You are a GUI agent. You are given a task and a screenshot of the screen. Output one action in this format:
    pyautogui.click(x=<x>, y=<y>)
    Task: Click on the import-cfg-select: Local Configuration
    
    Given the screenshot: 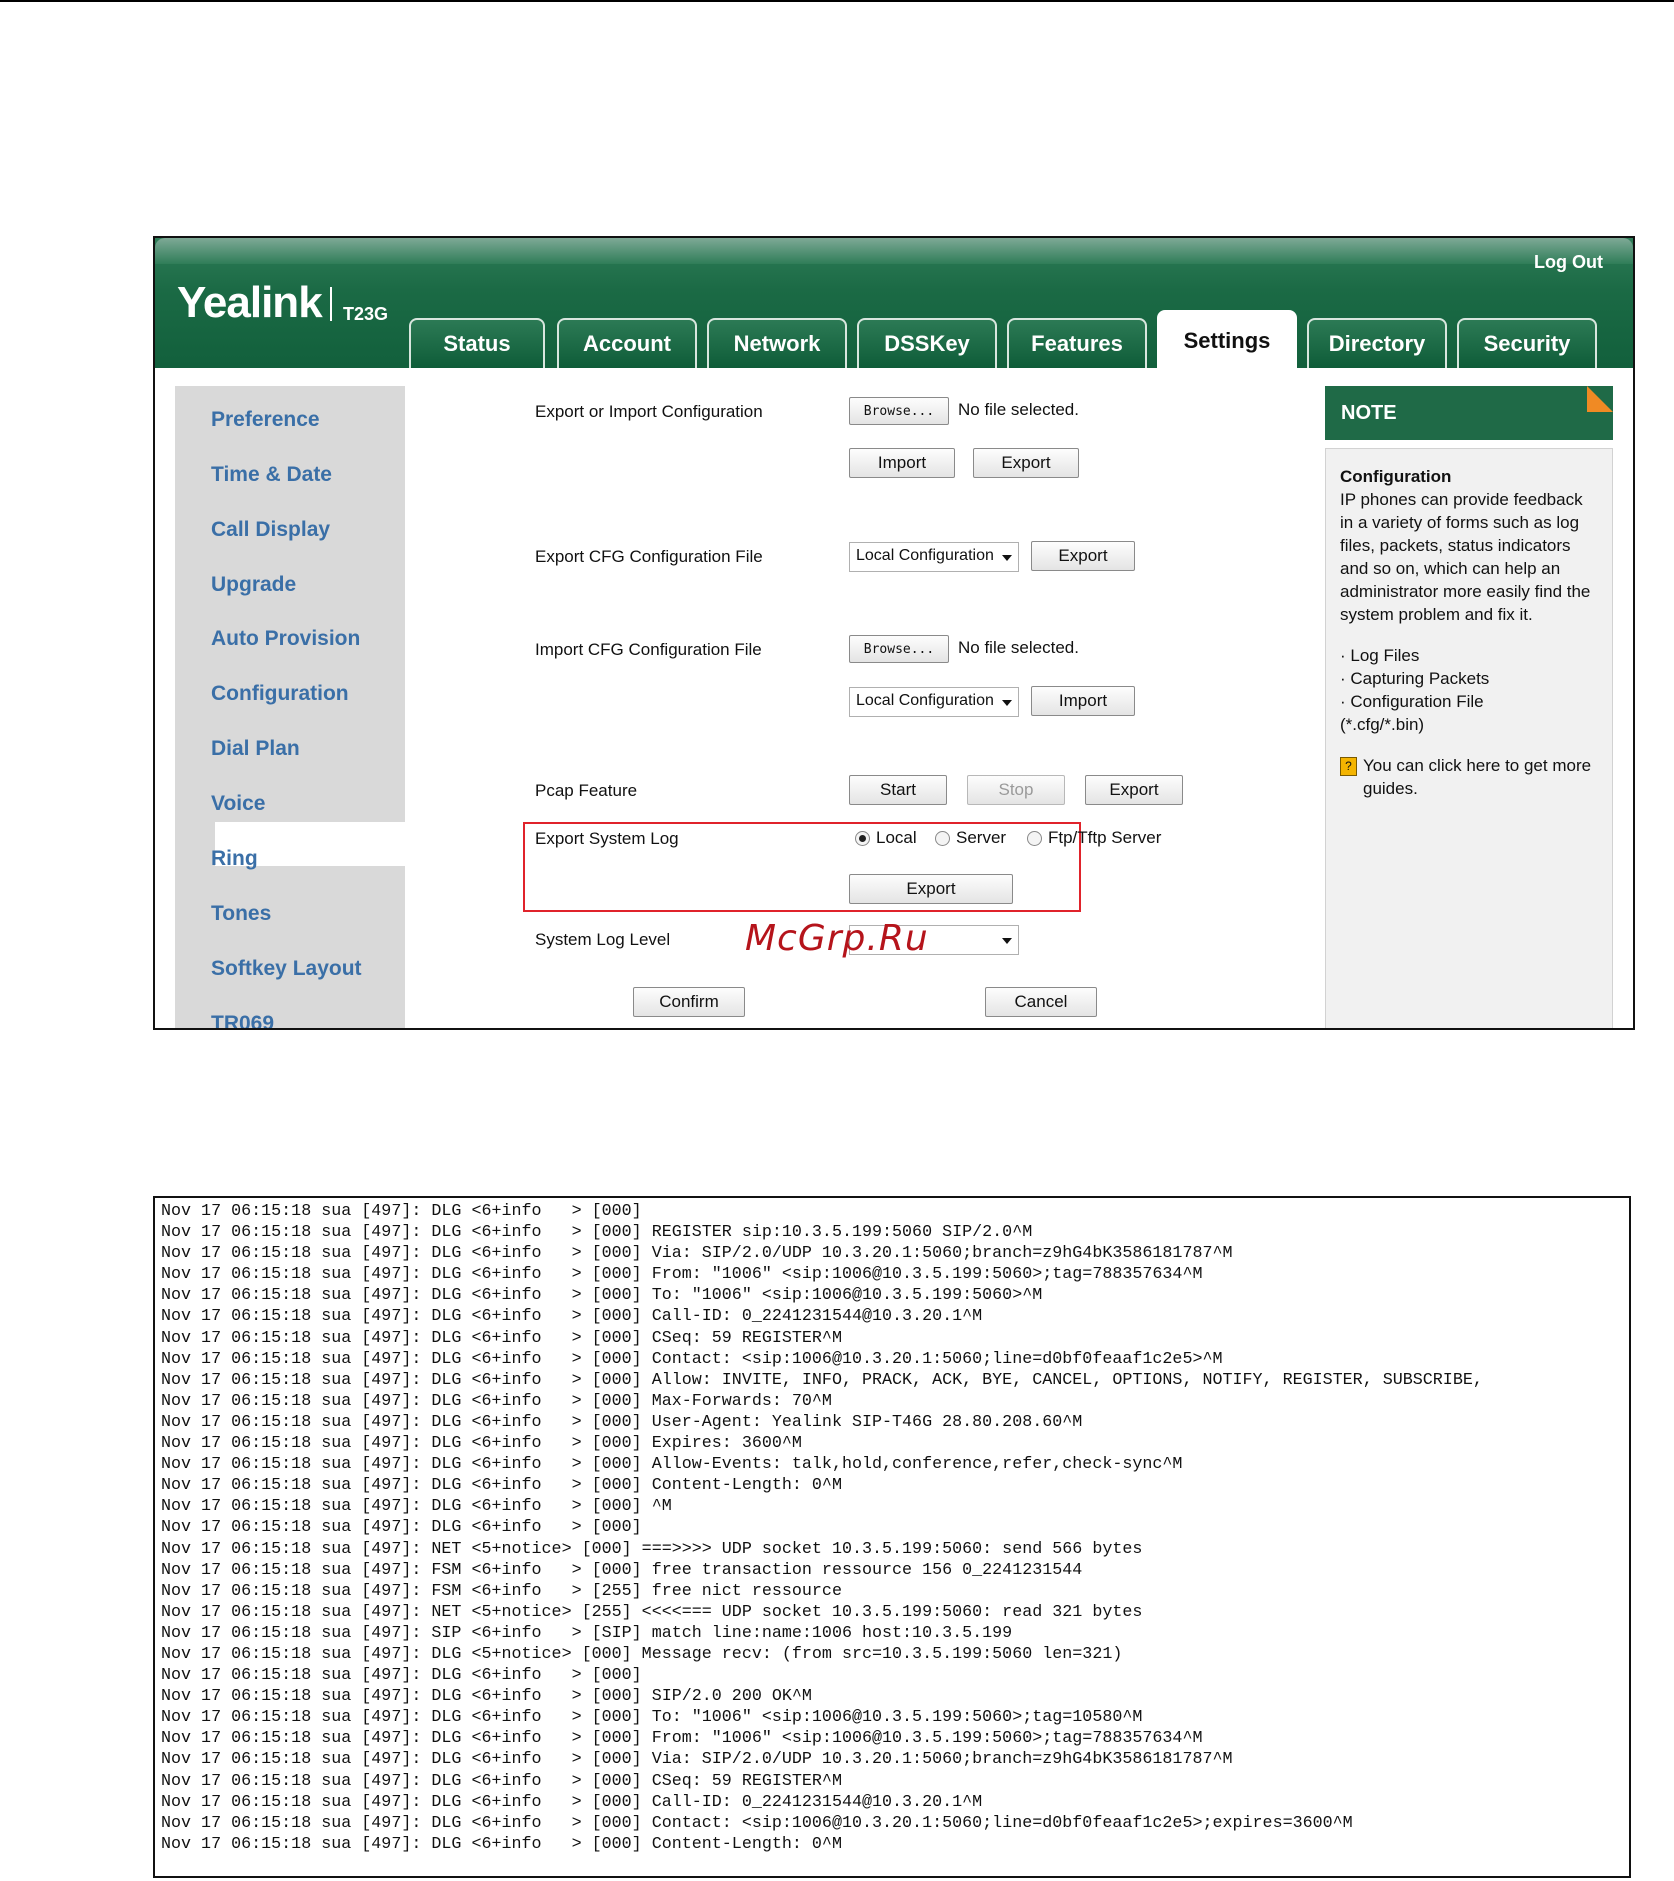 What is the action you would take?
    pyautogui.click(x=934, y=702)
    